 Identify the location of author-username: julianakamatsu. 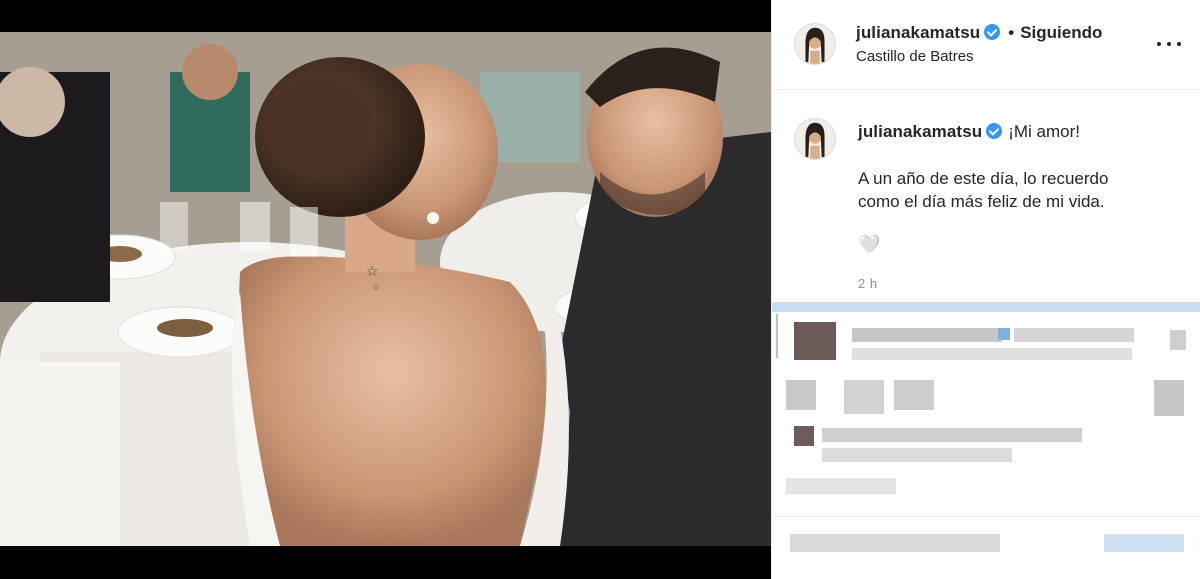
(918, 32).